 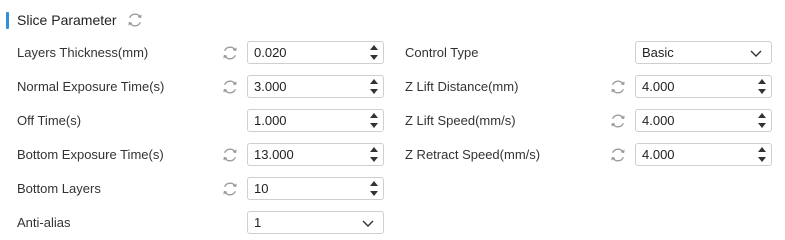 What do you see at coordinates (59, 188) in the screenshot?
I see `bottom-layers-label: Bottom Layers` at bounding box center [59, 188].